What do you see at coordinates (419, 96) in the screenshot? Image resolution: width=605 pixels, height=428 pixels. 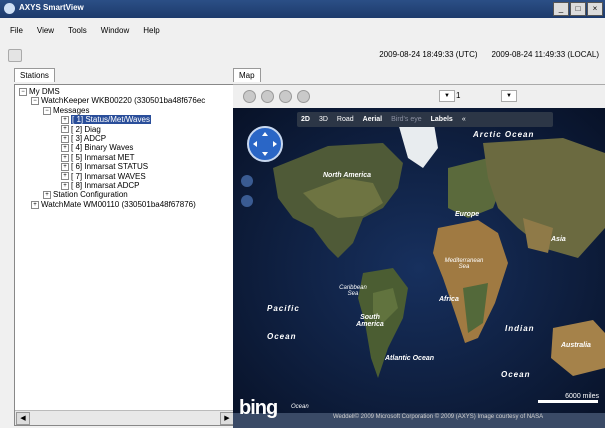 I see `map-toolbar: ▼ 1 ▼` at bounding box center [419, 96].